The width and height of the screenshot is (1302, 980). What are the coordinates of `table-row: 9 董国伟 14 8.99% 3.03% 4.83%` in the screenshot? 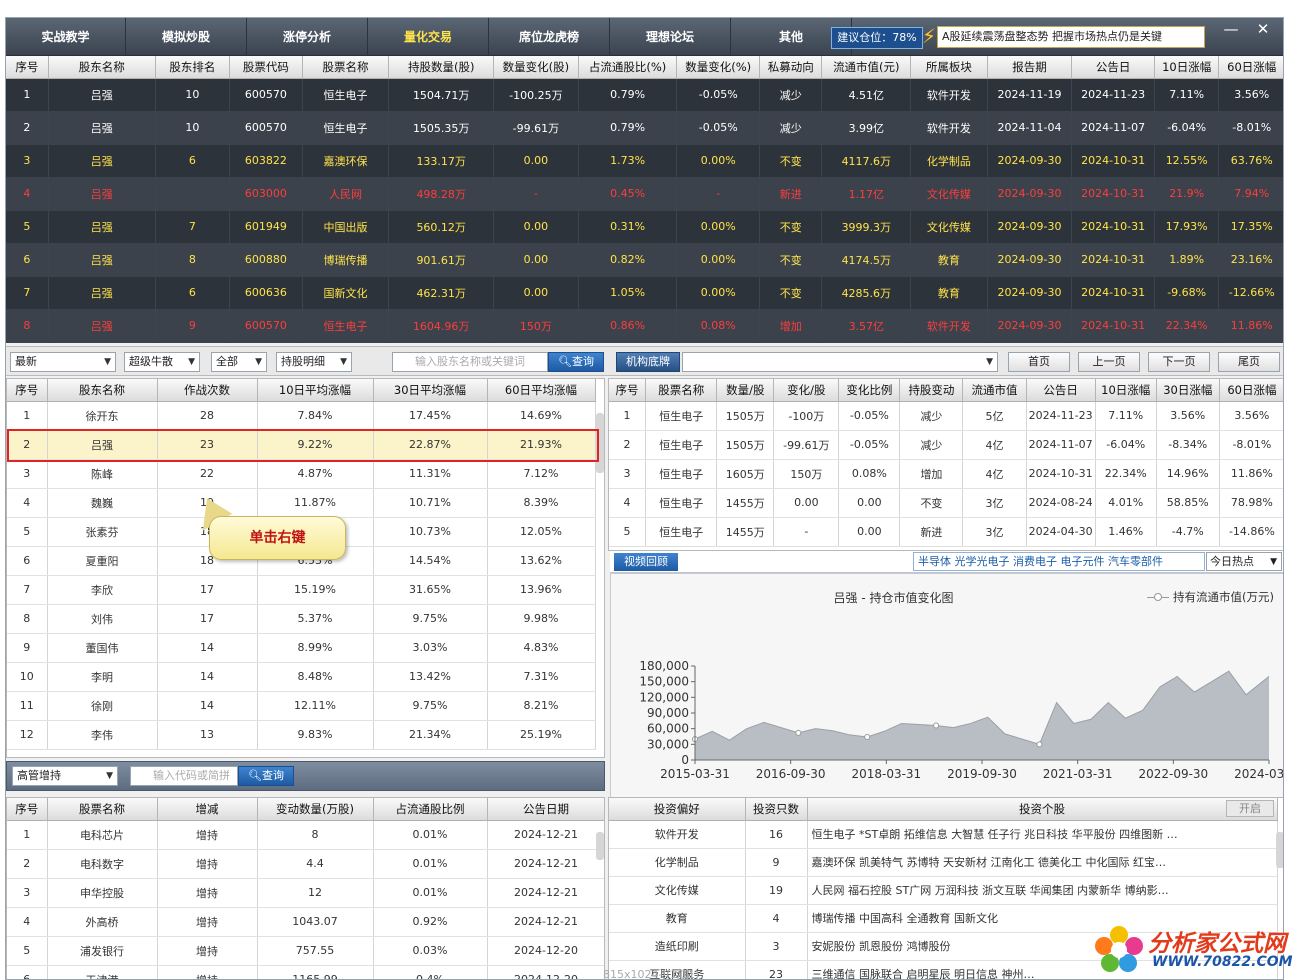 It's located at (301, 648).